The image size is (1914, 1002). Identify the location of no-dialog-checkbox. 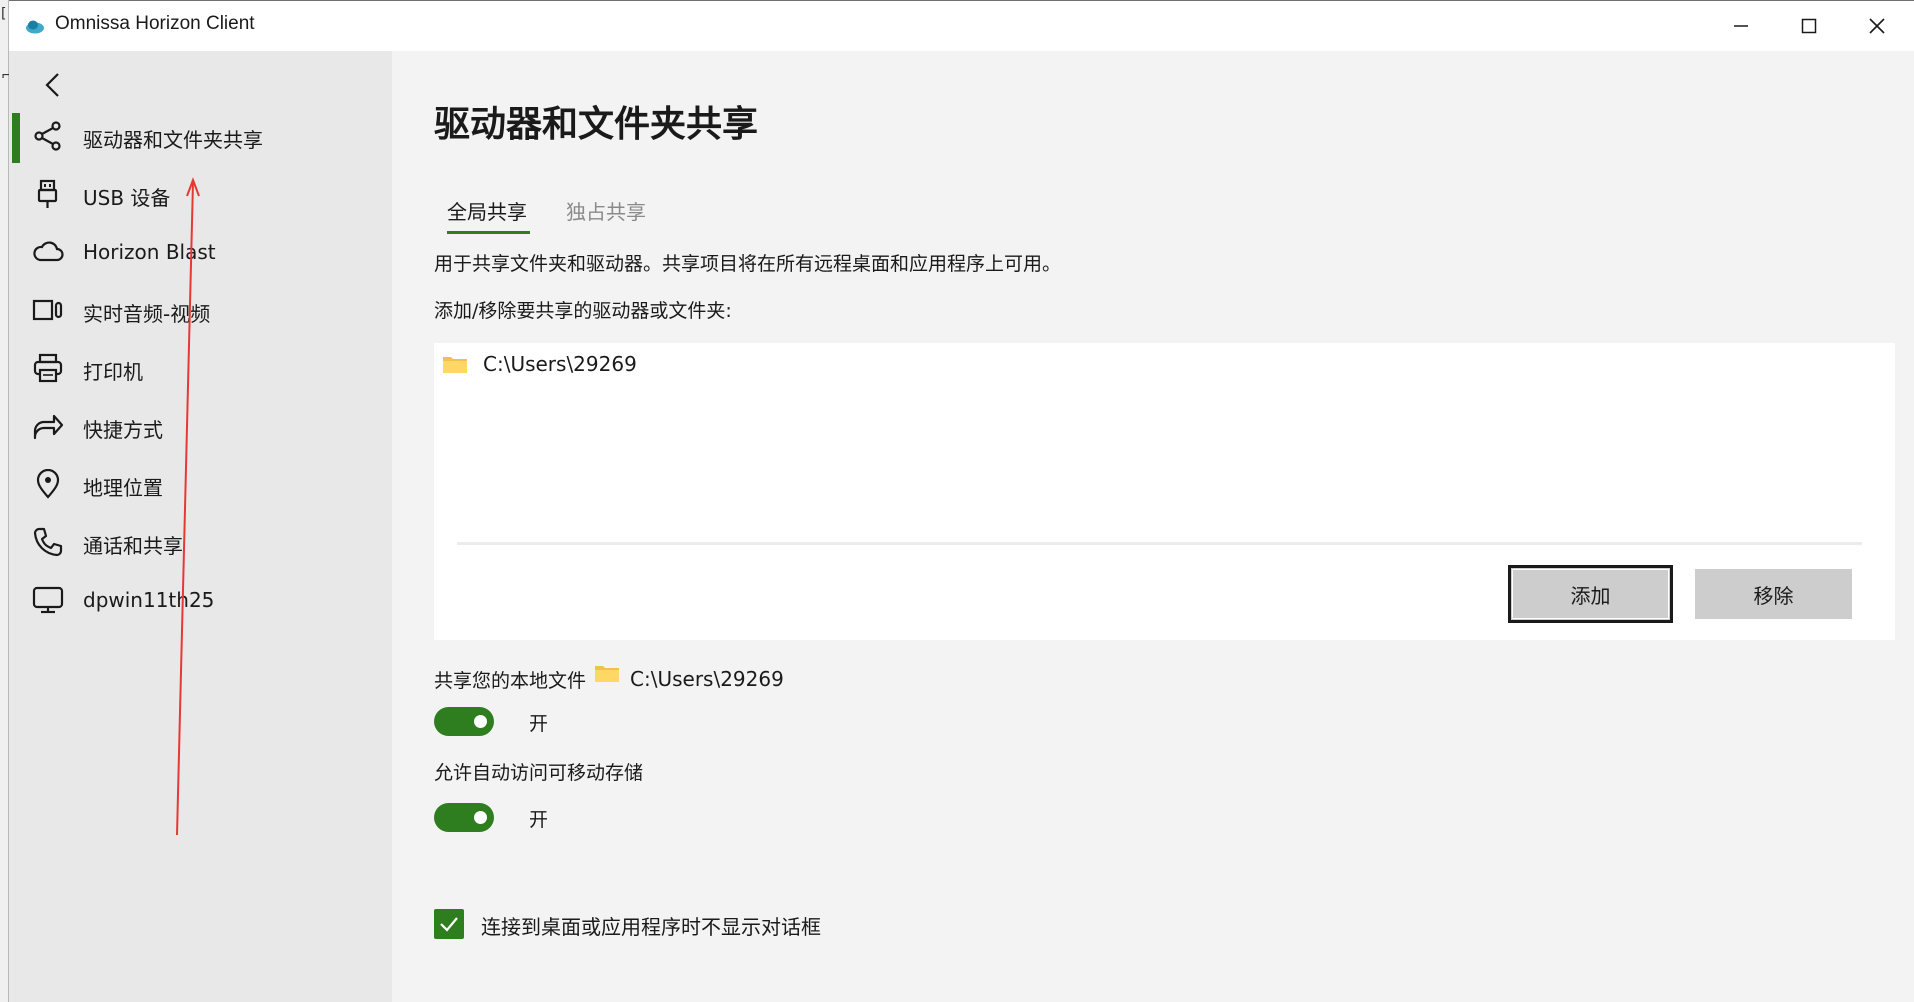
(449, 924).